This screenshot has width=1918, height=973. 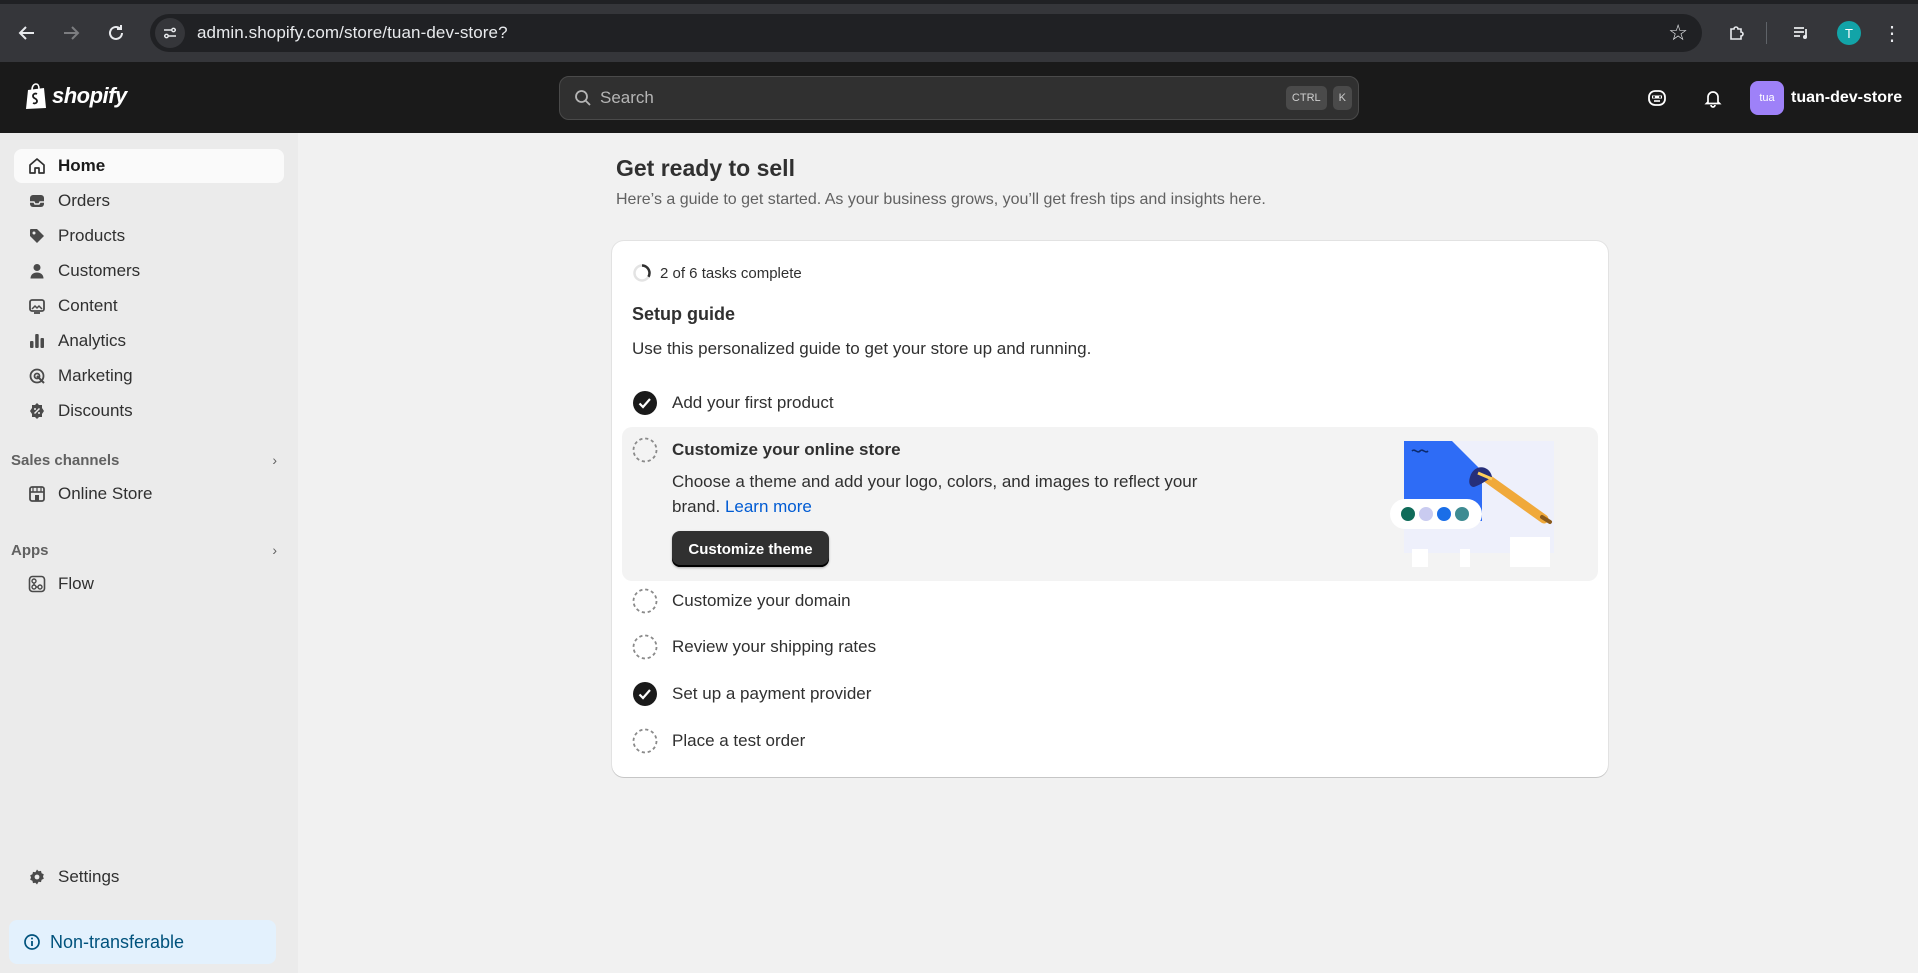 What do you see at coordinates (149, 306) in the screenshot?
I see `sidebar-item-content: Content` at bounding box center [149, 306].